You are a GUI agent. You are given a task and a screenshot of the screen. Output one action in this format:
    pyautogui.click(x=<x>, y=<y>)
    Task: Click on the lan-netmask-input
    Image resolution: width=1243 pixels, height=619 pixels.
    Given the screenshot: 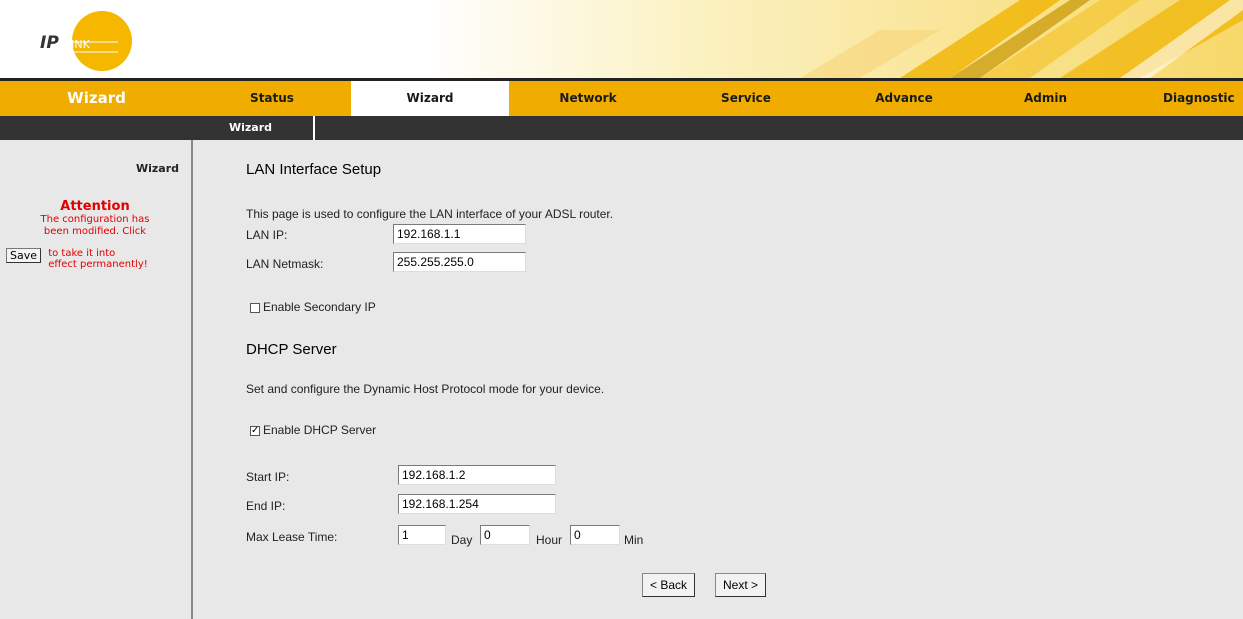 What is the action you would take?
    pyautogui.click(x=459, y=262)
    